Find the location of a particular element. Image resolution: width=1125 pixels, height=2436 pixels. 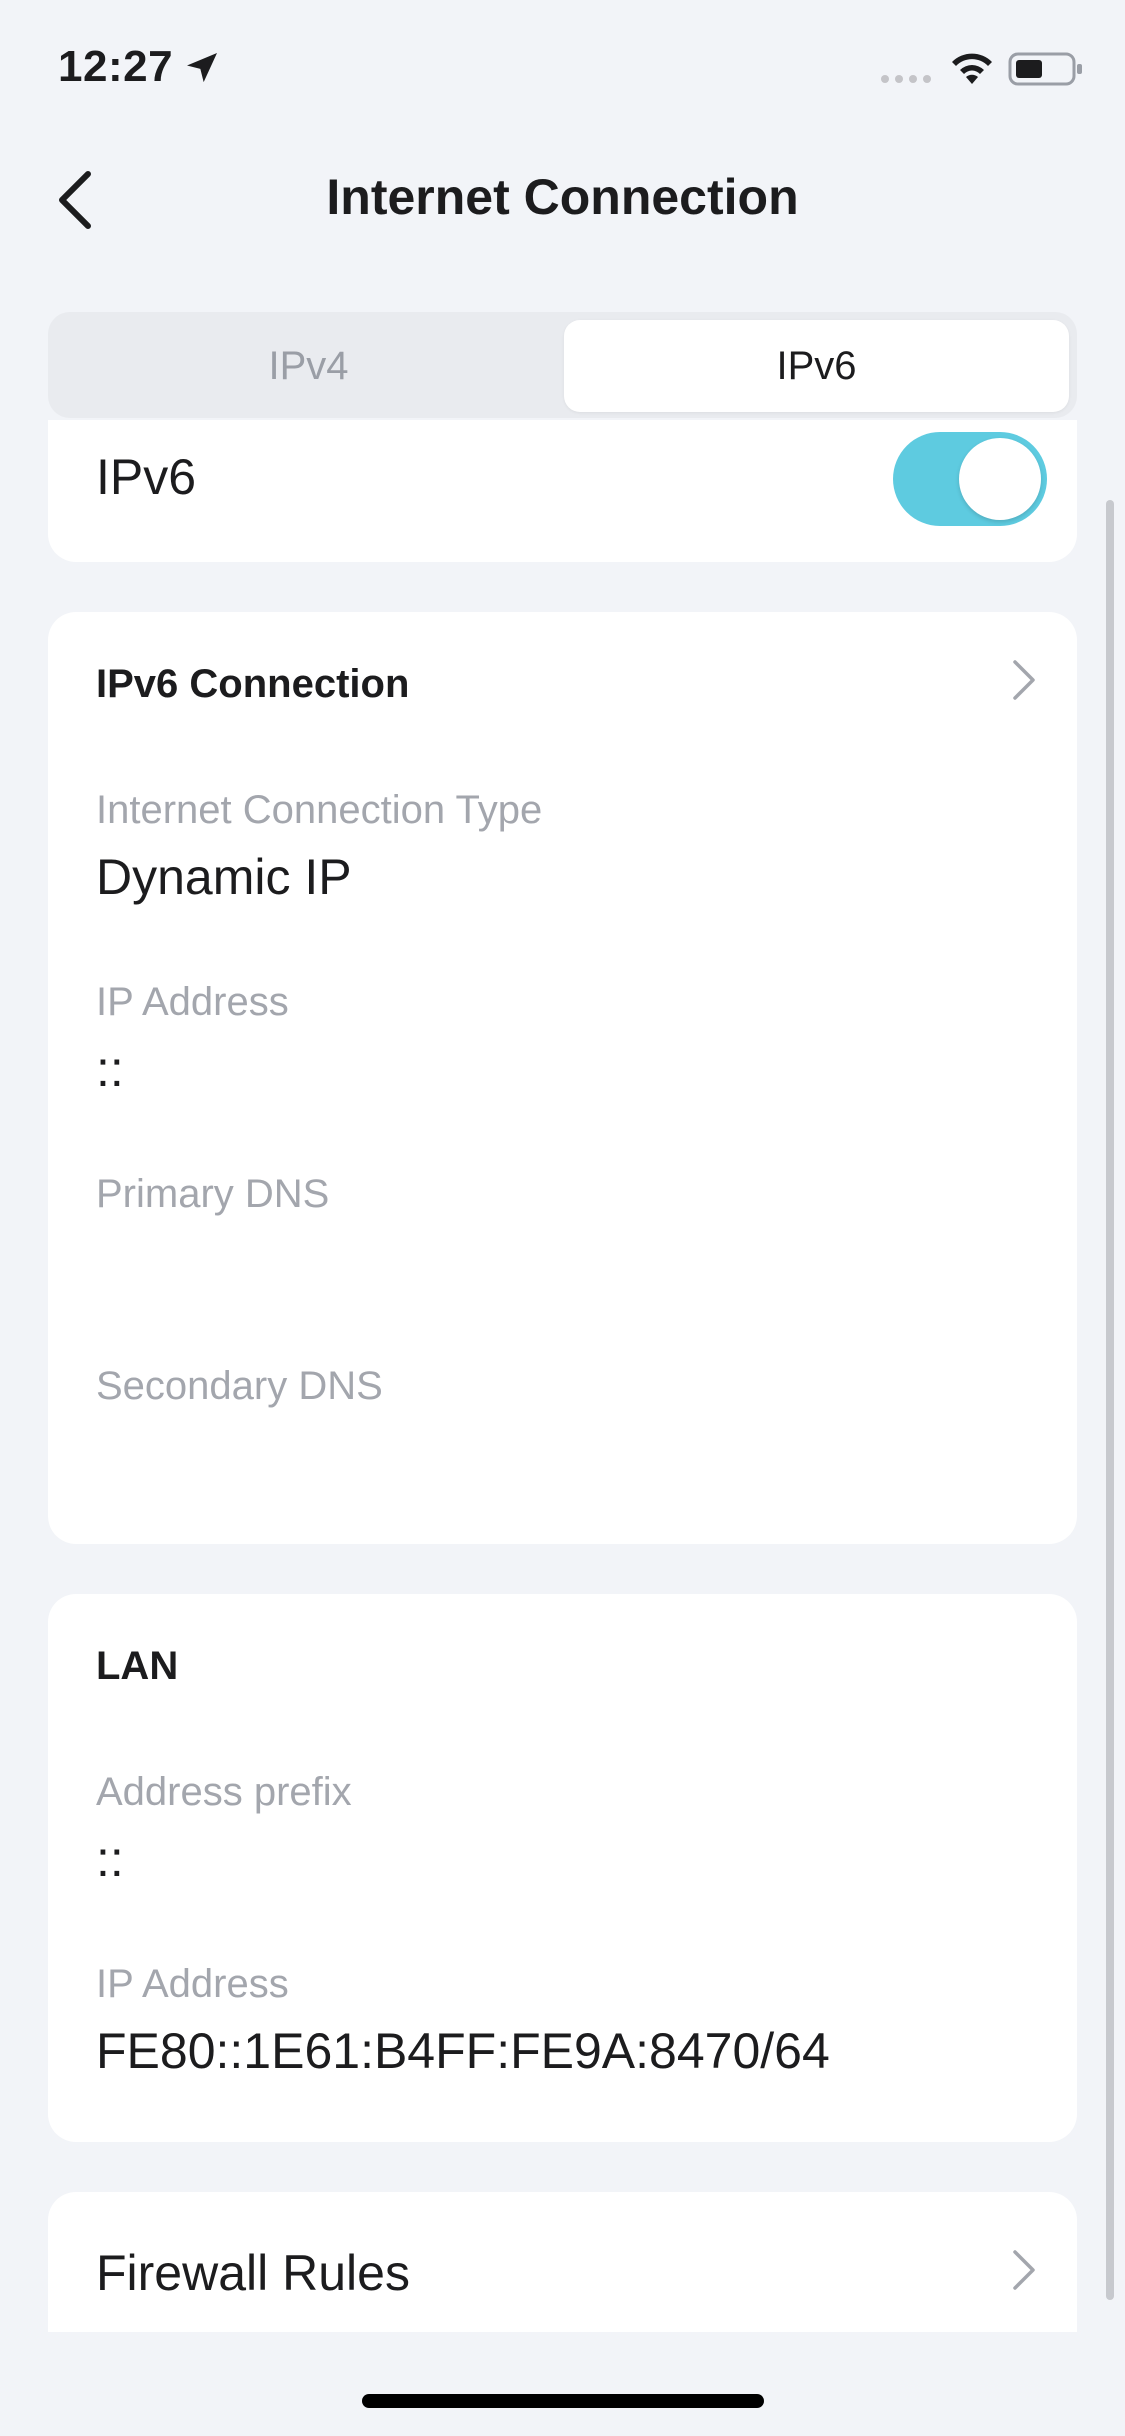

ipv6-toggle-card: IPv6 is located at coordinates (562, 491).